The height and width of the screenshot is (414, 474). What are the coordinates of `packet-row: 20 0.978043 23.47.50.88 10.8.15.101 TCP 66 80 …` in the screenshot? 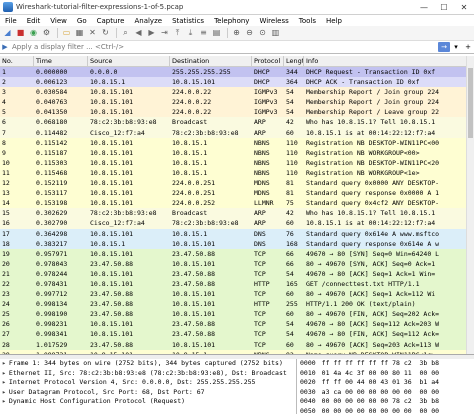 It's located at (237, 263).